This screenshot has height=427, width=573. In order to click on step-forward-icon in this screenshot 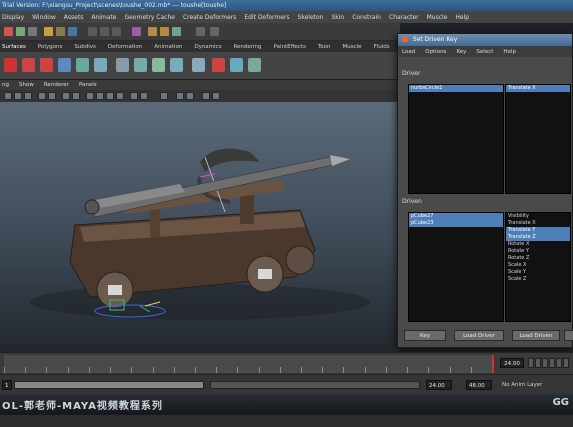, I will do `click(559, 363)`.